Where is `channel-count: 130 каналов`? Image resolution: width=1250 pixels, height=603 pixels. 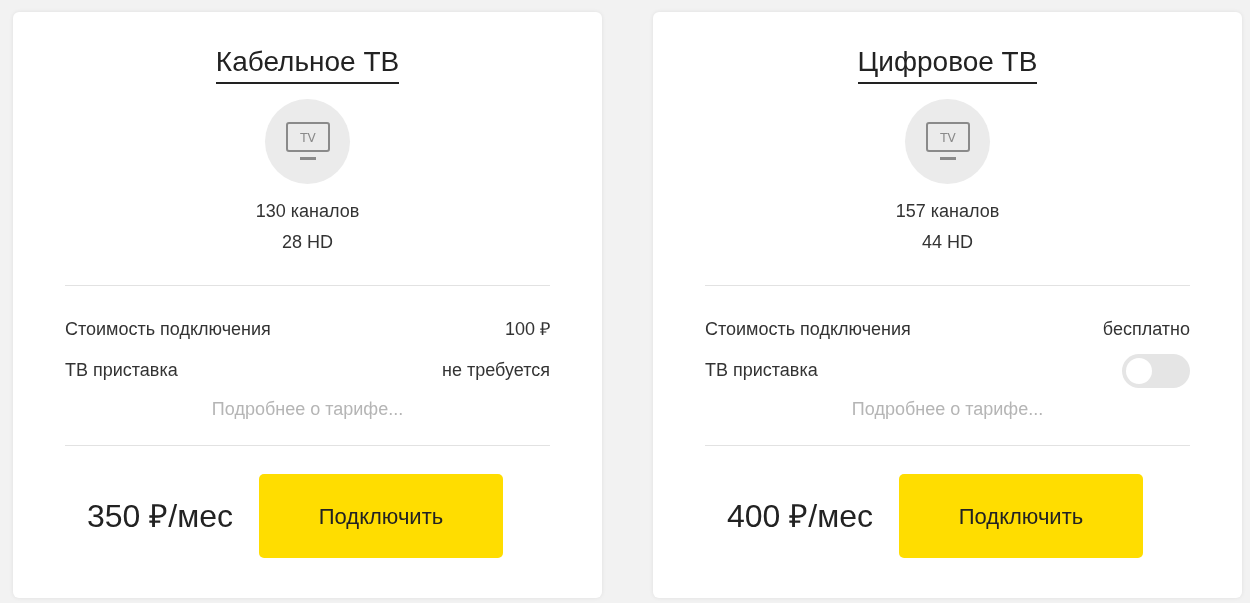
channel-count: 130 каналов is located at coordinates (307, 211).